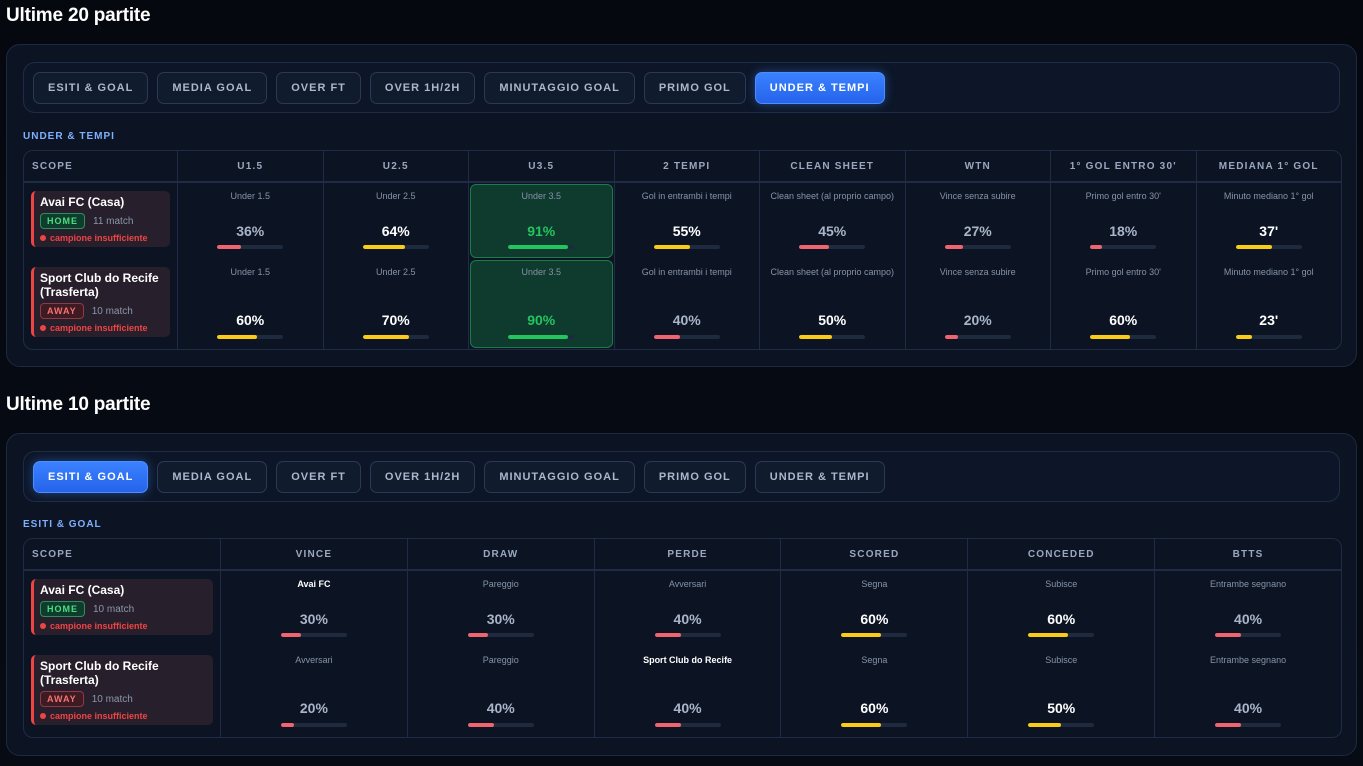 The image size is (1363, 766). Describe the element at coordinates (313, 708) in the screenshot. I see `stat-value: 20%` at that location.